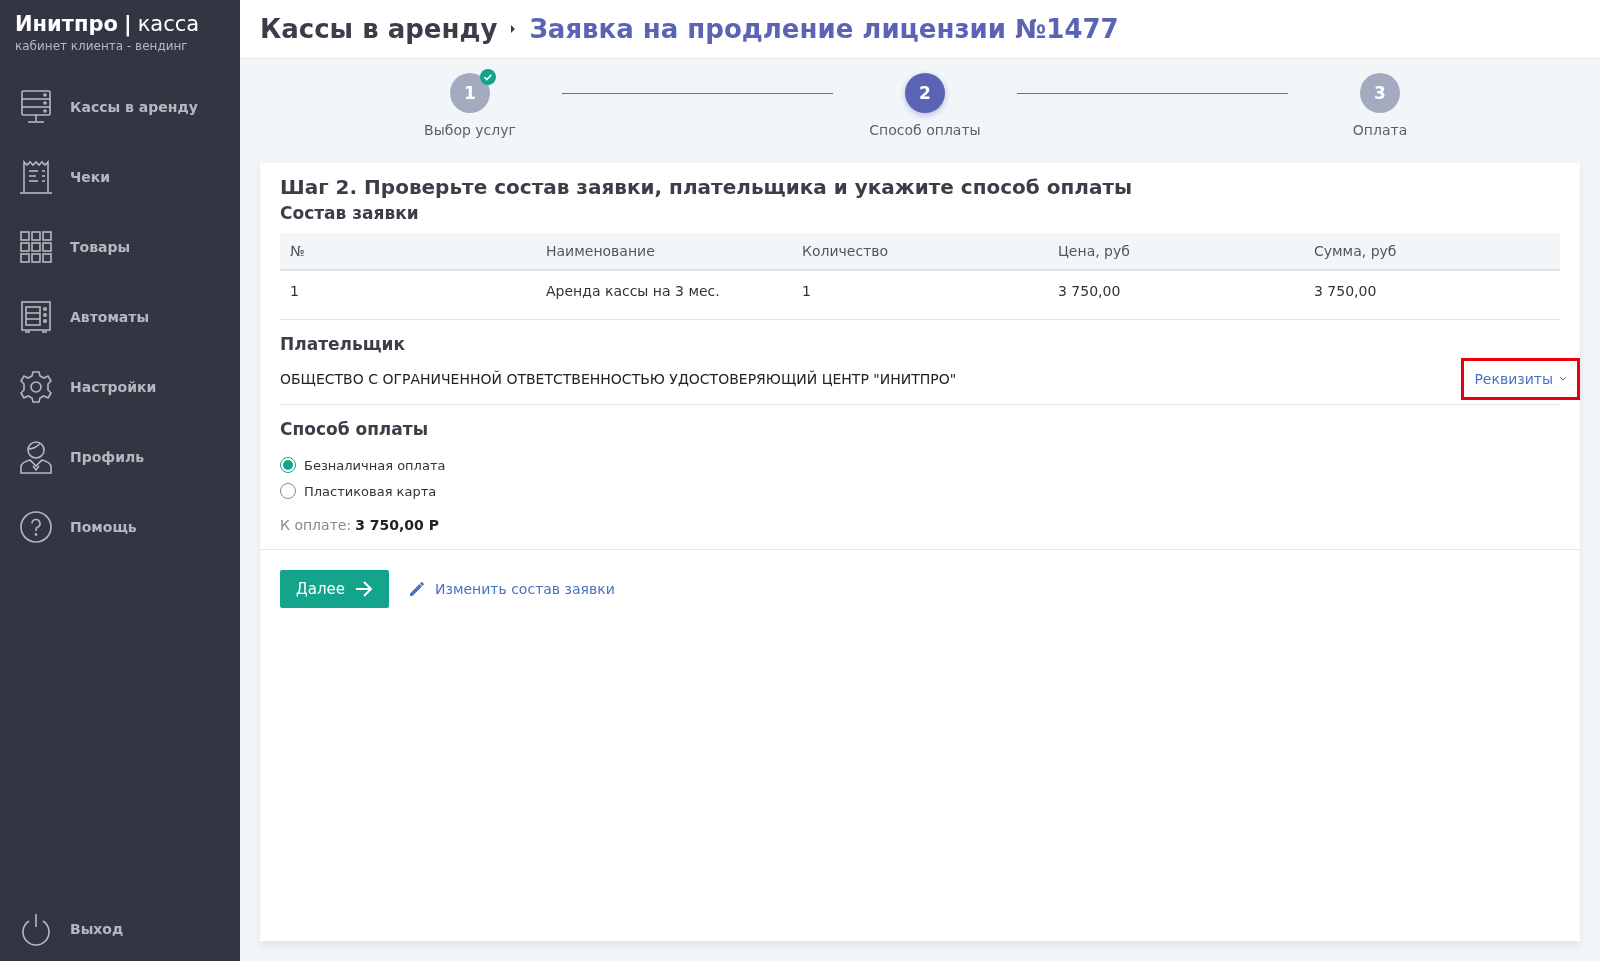 The width and height of the screenshot is (1600, 961). What do you see at coordinates (110, 317) in the screenshot?
I see `sidebar-item: Автоматы` at bounding box center [110, 317].